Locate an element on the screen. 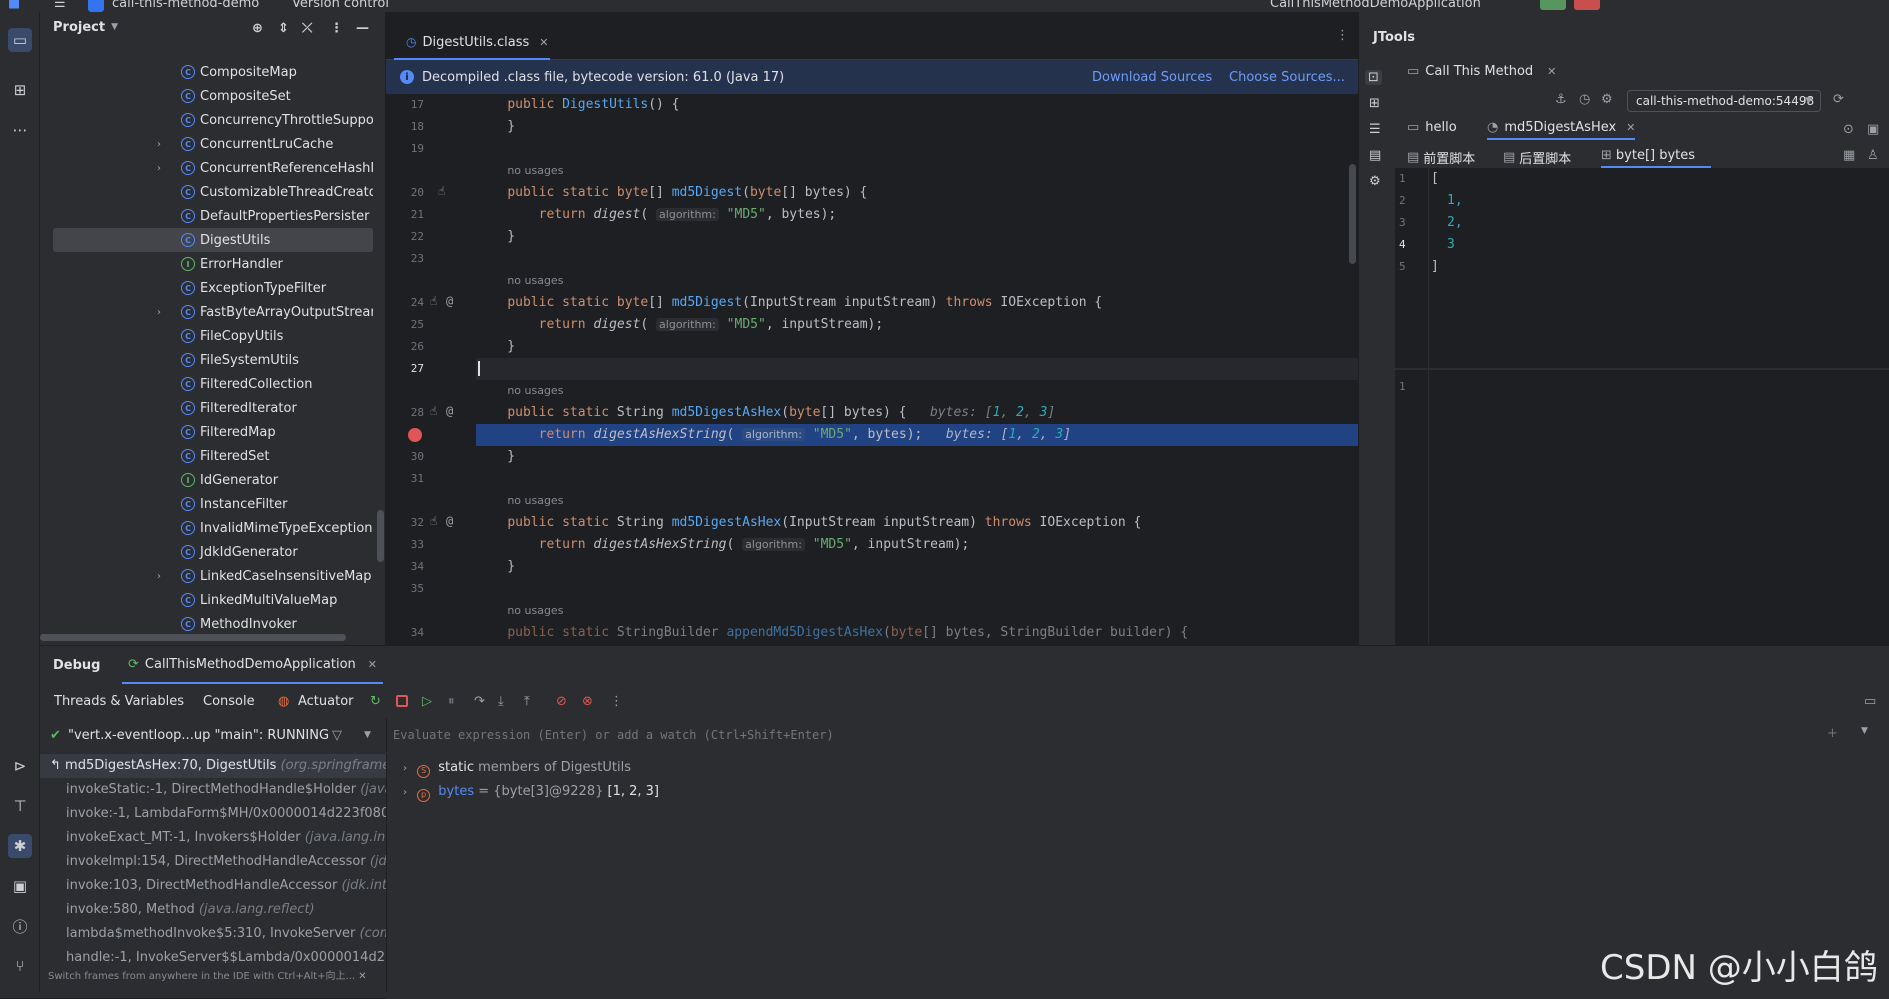 This screenshot has width=1889, height=999. mute-breakpoints-icon: ⊗ is located at coordinates (587, 701).